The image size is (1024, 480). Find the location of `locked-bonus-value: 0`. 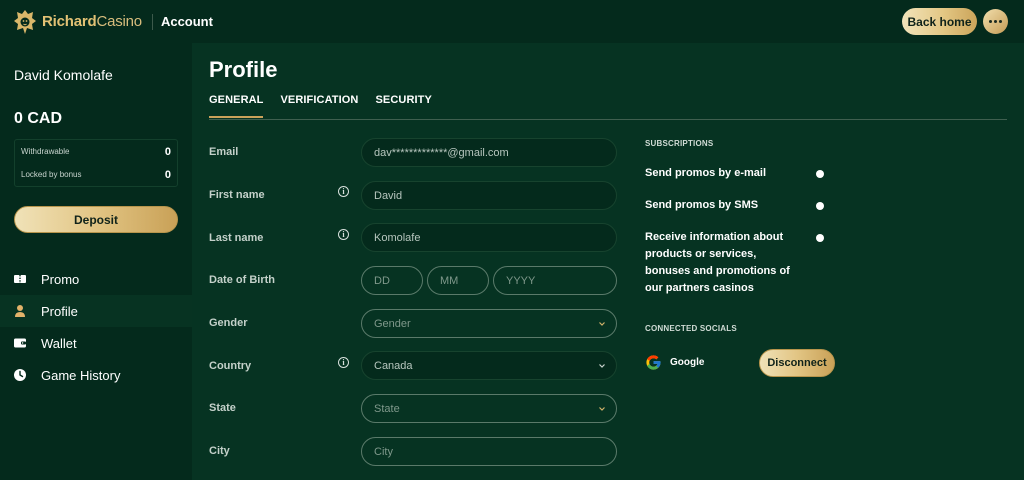

locked-bonus-value: 0 is located at coordinates (167, 174).